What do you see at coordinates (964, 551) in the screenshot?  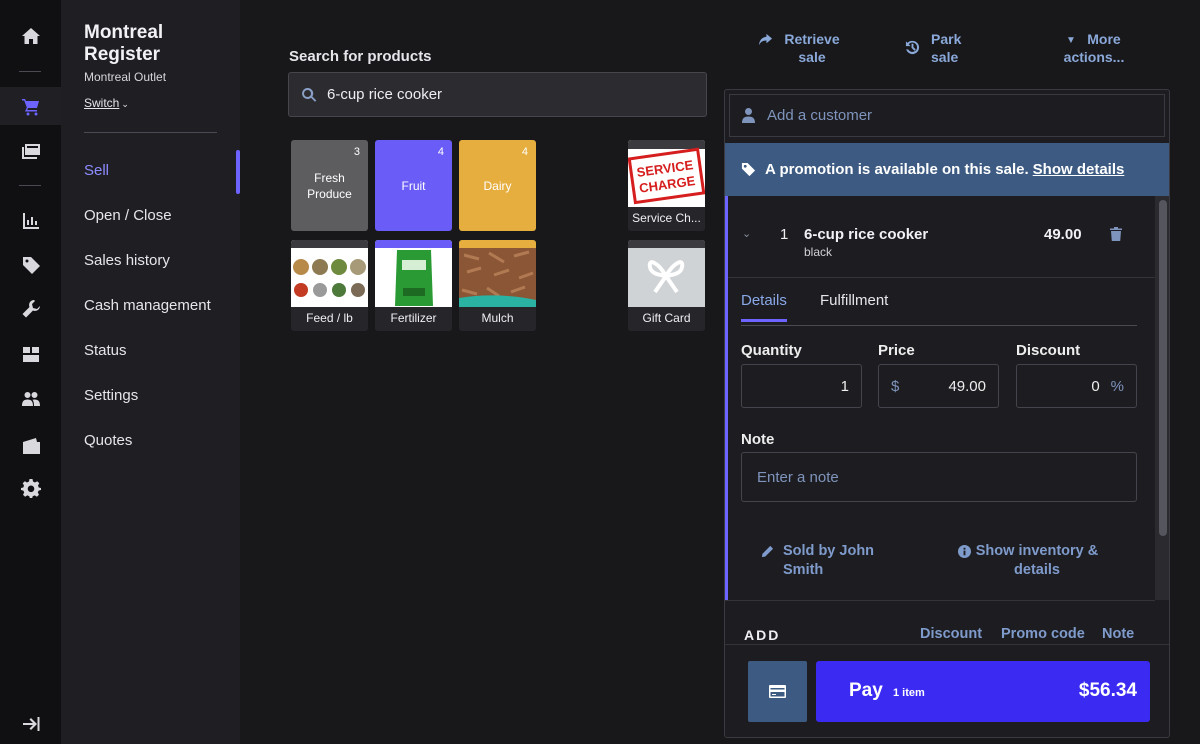 I see `info-icon` at bounding box center [964, 551].